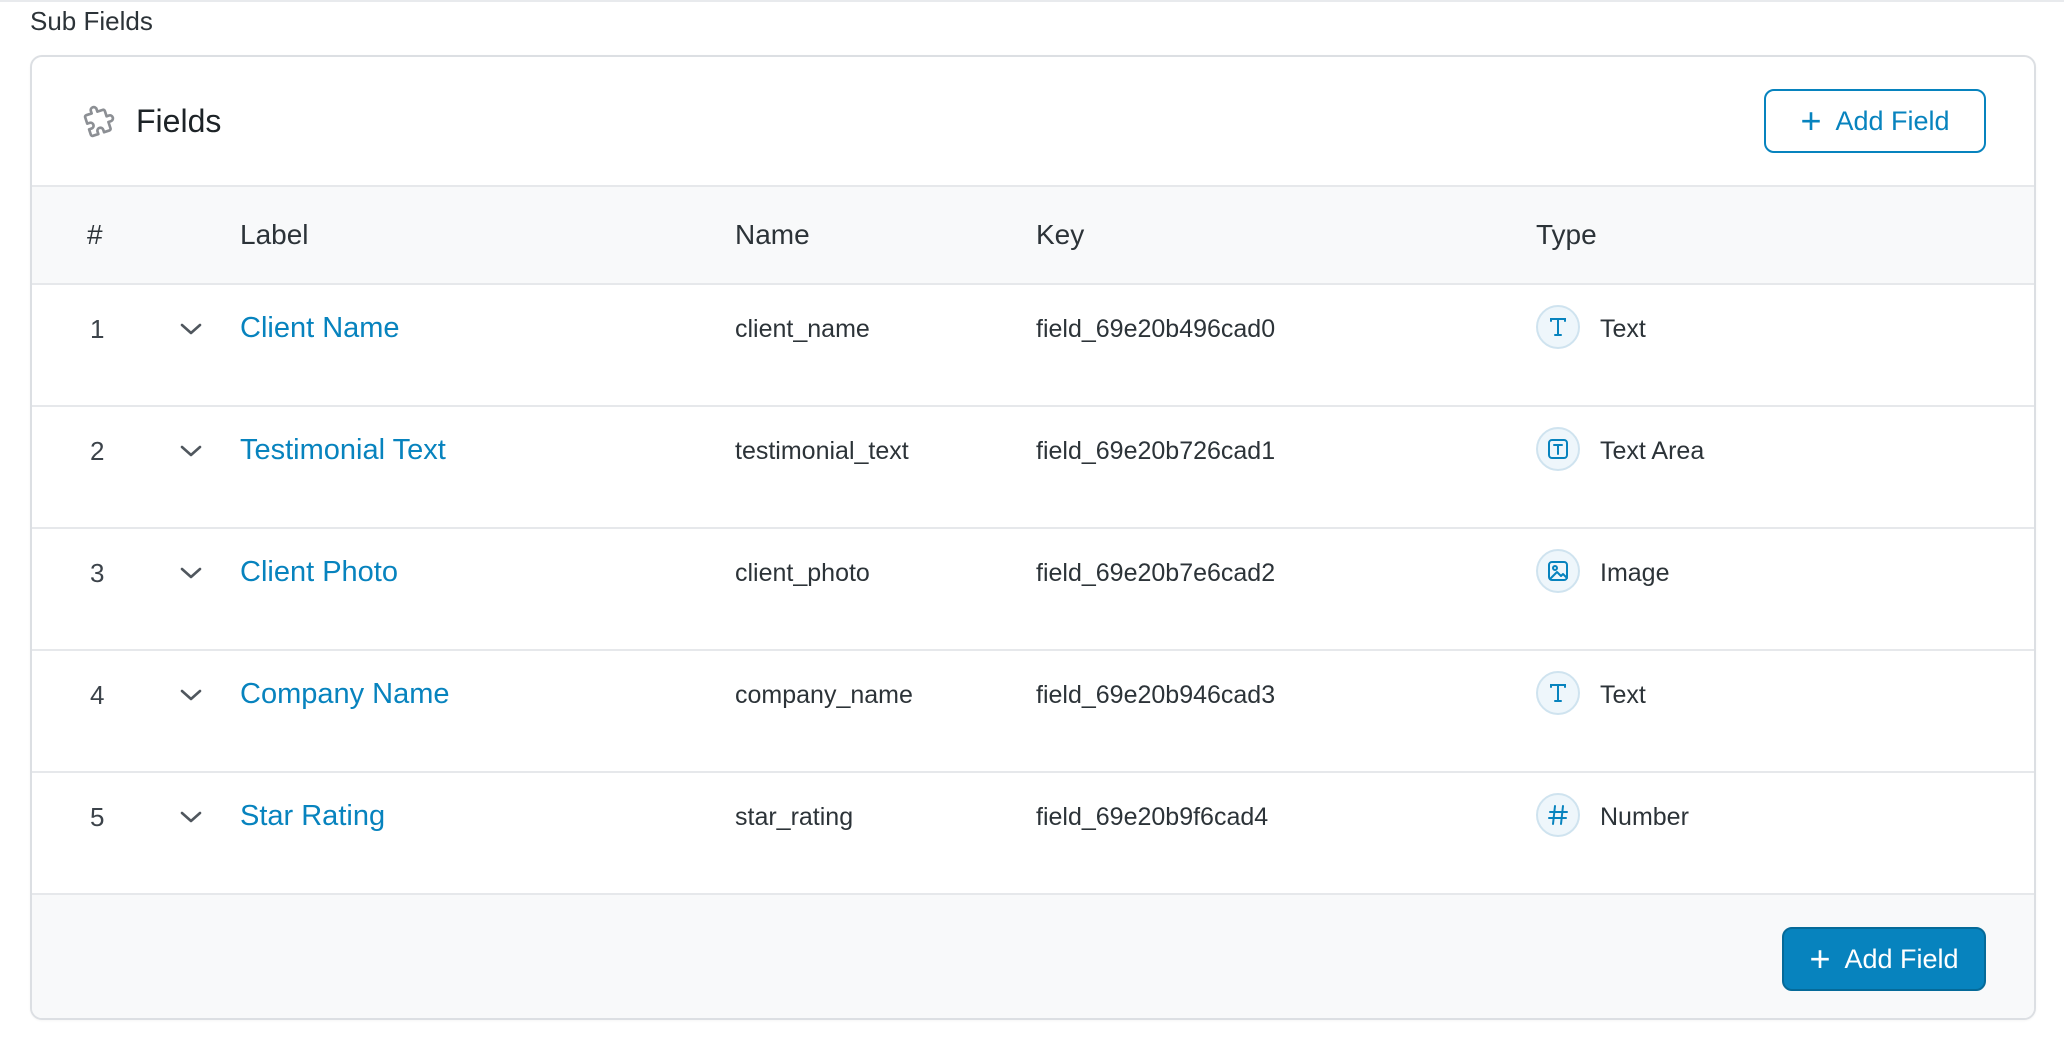 The width and height of the screenshot is (2064, 1052). What do you see at coordinates (802, 329) in the screenshot?
I see `field-name: client_name` at bounding box center [802, 329].